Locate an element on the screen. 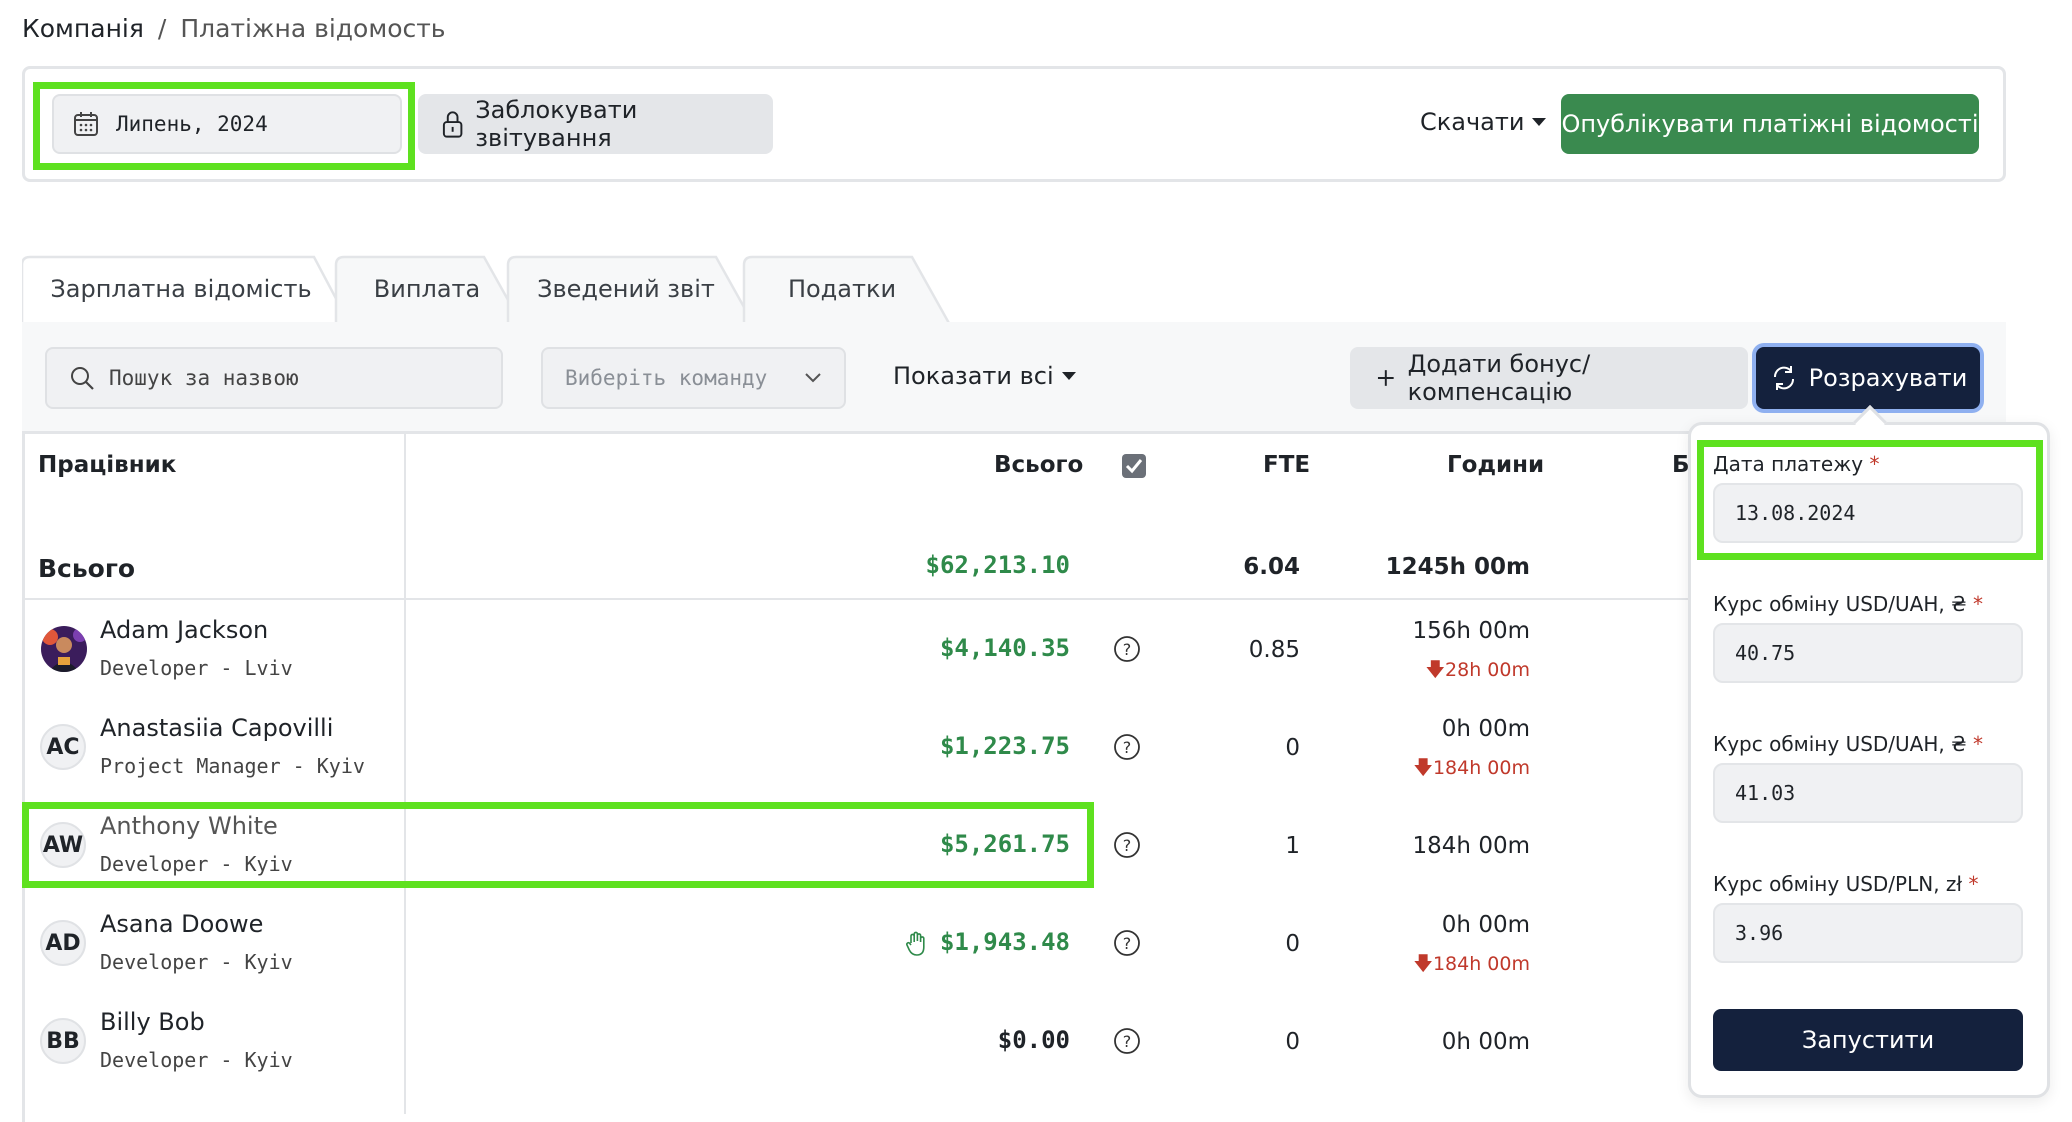  calculate-button: Розрахувати is located at coordinates (1868, 378).